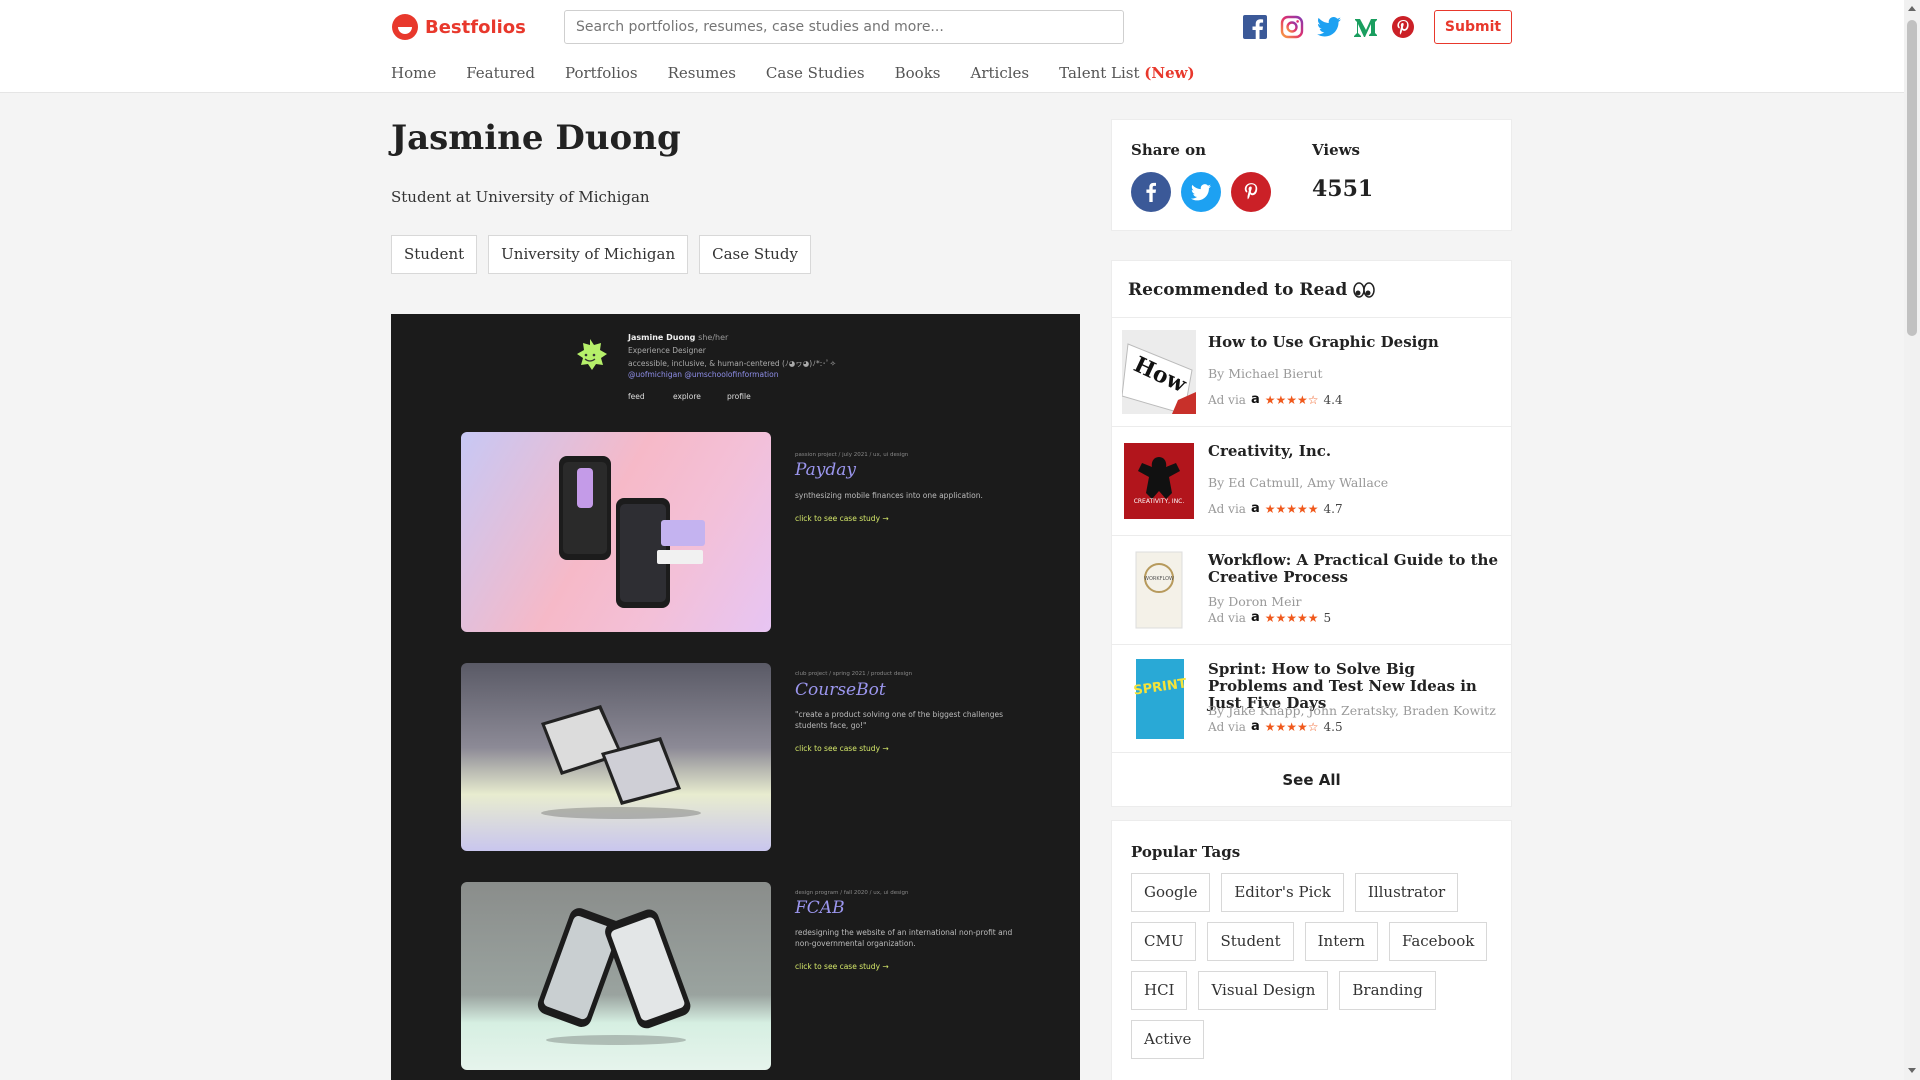  I want to click on new-badge: (New), so click(1169, 73).